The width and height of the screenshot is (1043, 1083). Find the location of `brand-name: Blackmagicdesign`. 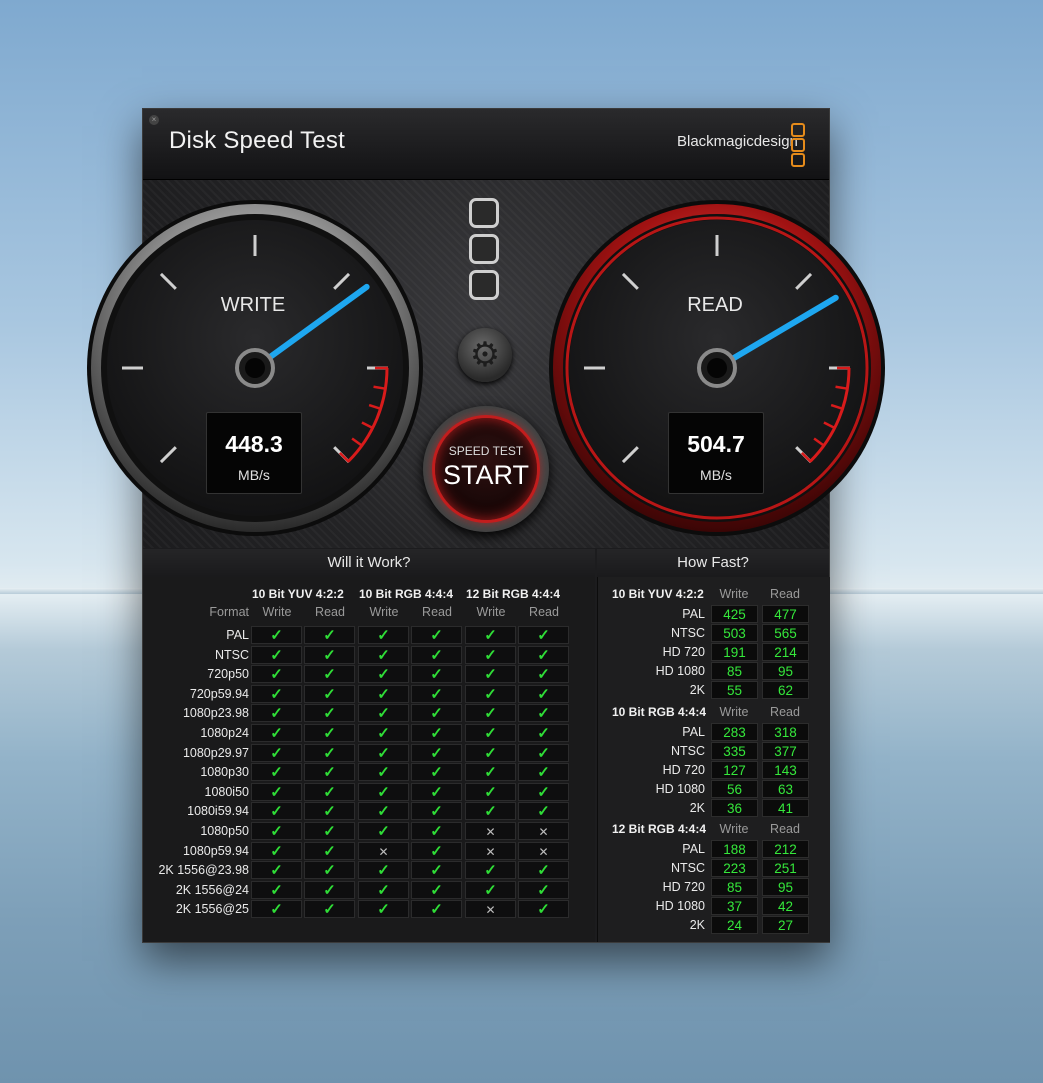

brand-name: Blackmagicdesign is located at coordinates (737, 141).